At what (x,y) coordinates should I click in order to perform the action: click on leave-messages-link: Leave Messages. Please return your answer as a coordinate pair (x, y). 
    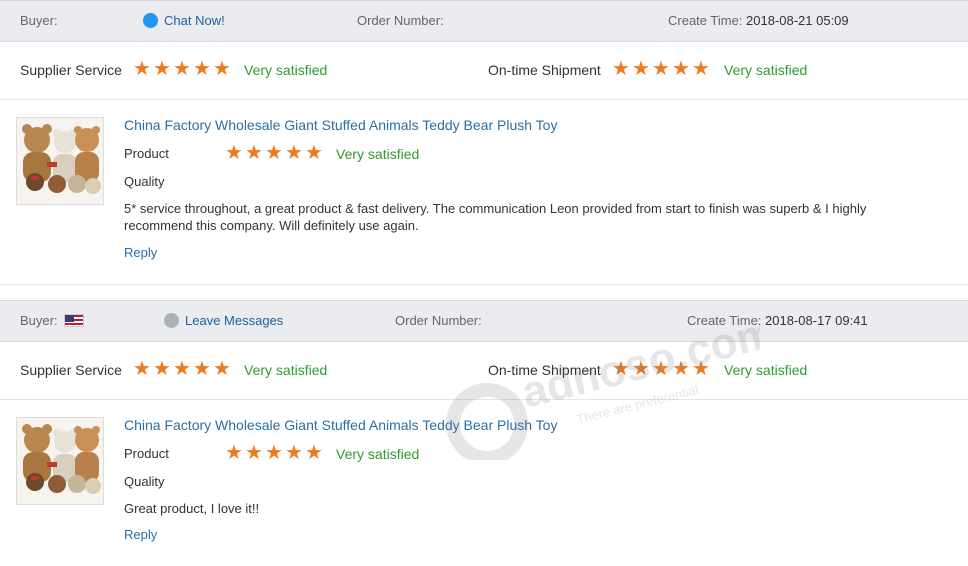
    Looking at the image, I should click on (223, 321).